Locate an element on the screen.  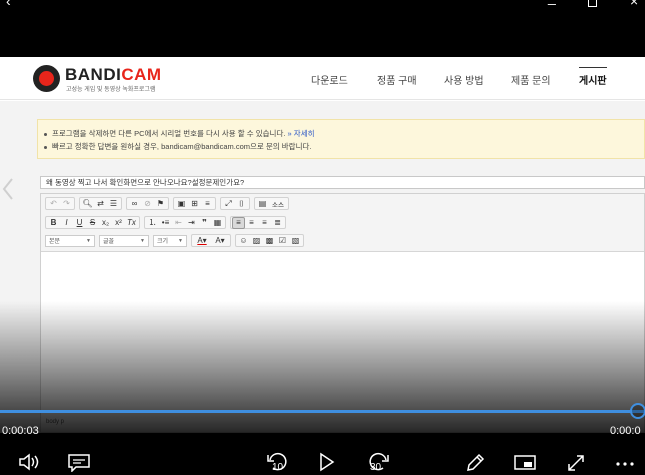
anchor-flag-icon: ⚑ is located at coordinates (160, 204).